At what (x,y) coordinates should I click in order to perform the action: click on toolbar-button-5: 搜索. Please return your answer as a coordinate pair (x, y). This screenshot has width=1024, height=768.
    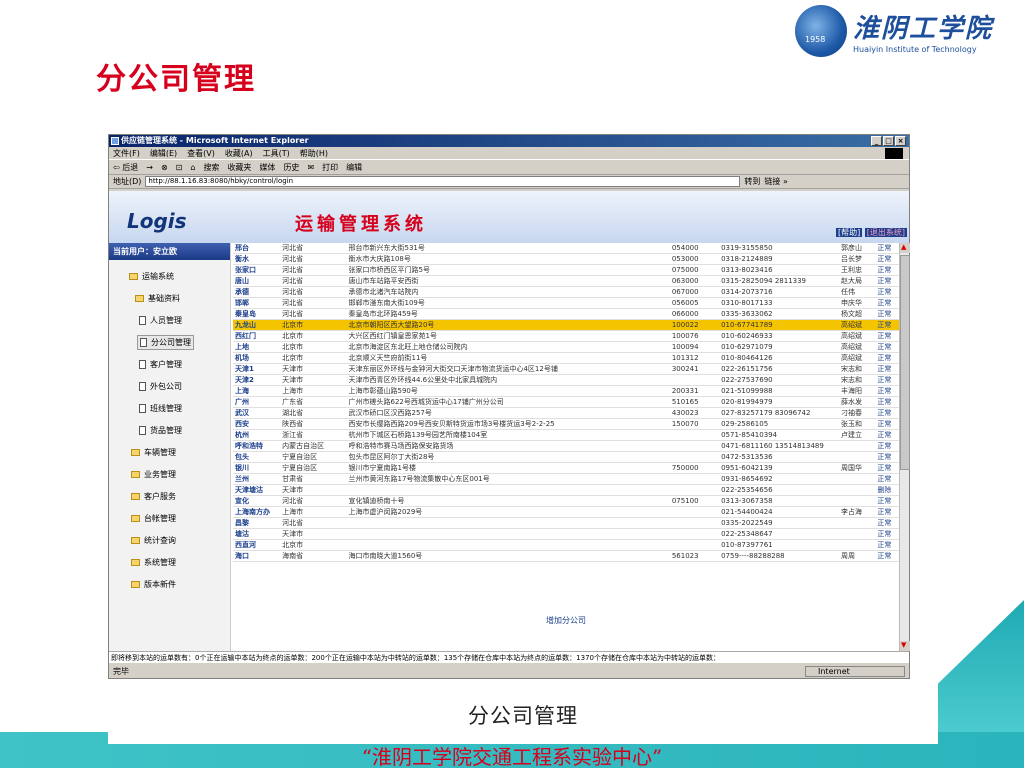
    Looking at the image, I should click on (211, 167).